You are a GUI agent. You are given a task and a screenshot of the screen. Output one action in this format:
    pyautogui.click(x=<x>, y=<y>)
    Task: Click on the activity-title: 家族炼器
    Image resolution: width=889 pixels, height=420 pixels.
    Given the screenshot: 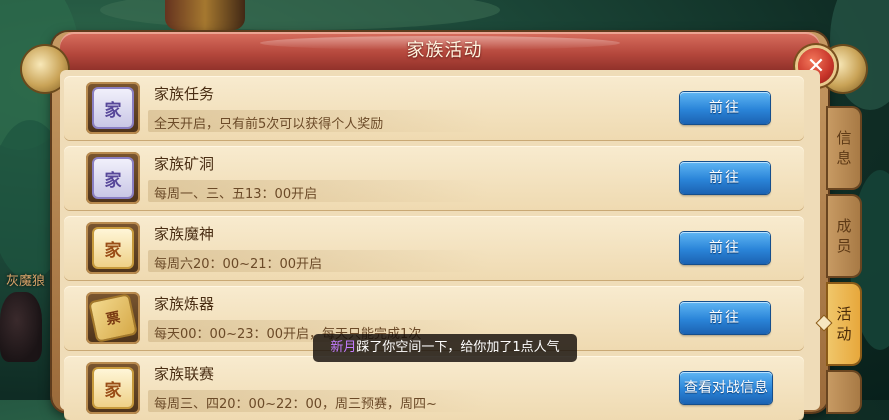 What is the action you would take?
    pyautogui.click(x=184, y=304)
    